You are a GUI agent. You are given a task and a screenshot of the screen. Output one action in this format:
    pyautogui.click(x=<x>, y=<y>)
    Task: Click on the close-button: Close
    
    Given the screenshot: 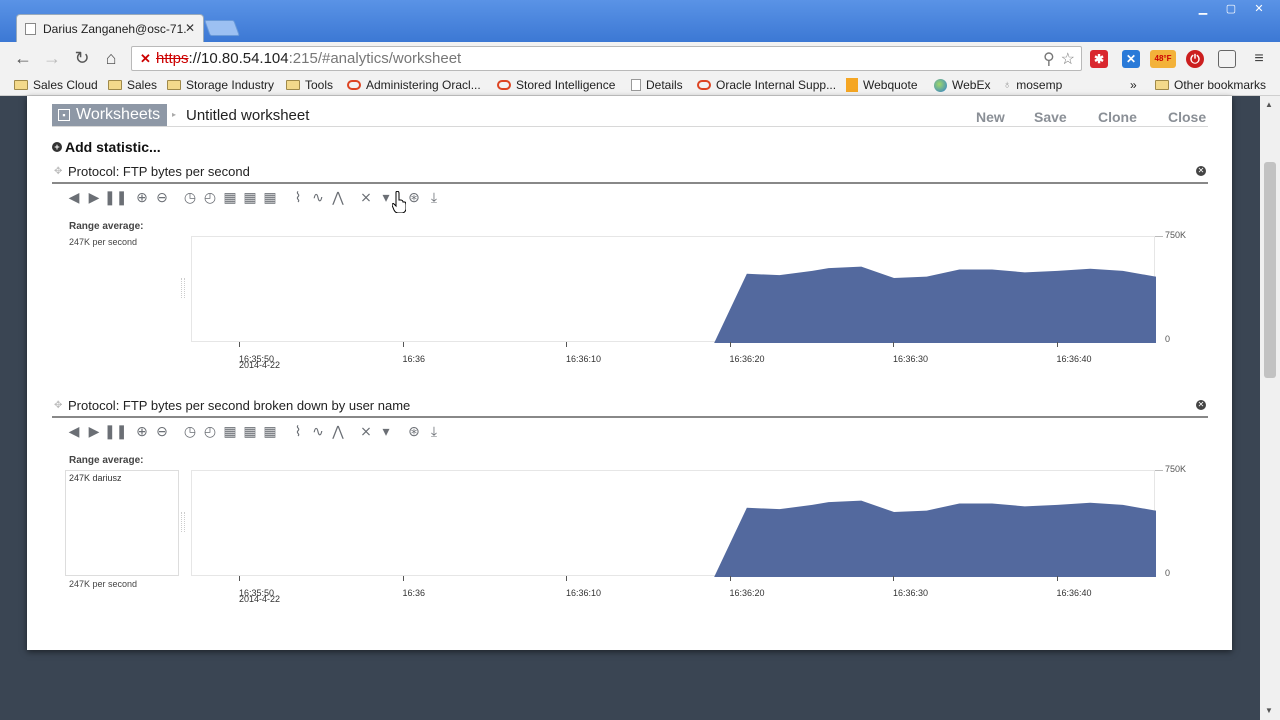 What is the action you would take?
    pyautogui.click(x=1187, y=117)
    